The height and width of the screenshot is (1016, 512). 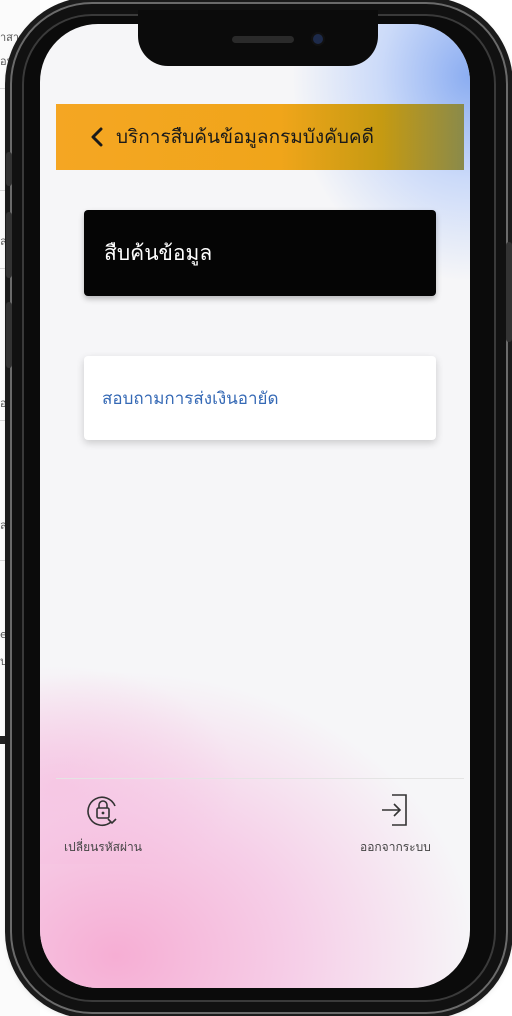 I want to click on app-header: บริการสืบค้นข้อมูลกรมบังคับคดี, so click(x=260, y=137).